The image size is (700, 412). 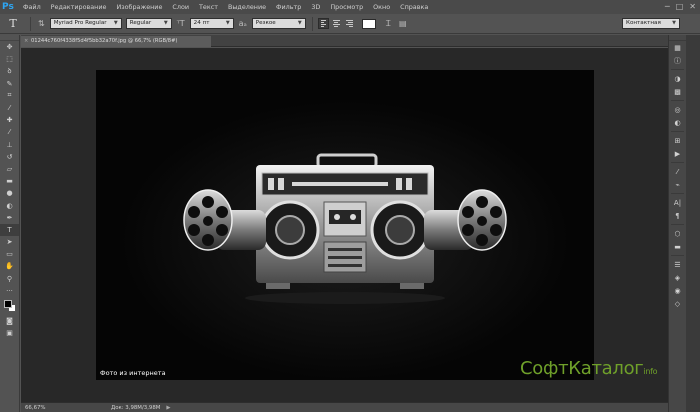 What do you see at coordinates (315, 7) in the screenshot?
I see `menu-3d: 3D` at bounding box center [315, 7].